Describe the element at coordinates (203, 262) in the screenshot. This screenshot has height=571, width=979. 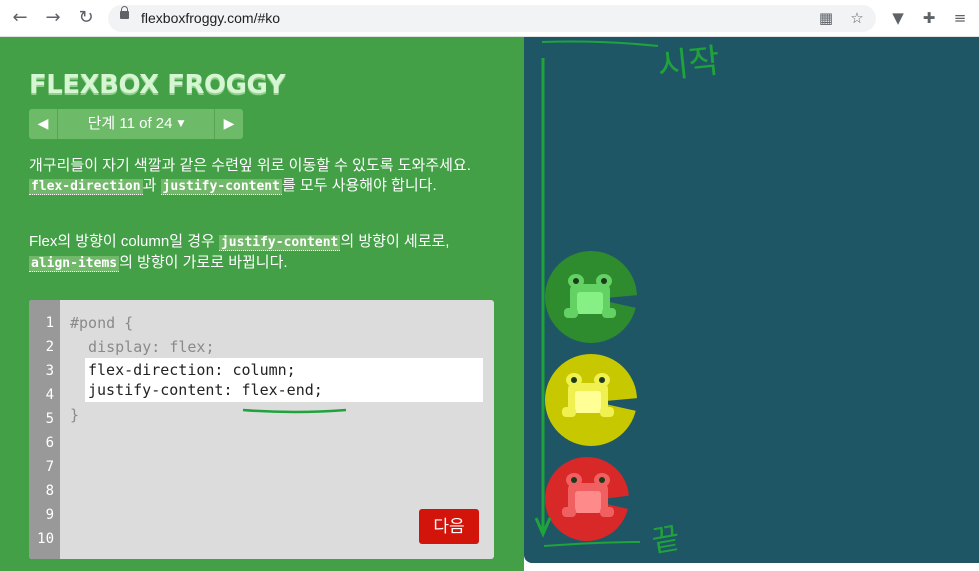
I see `instruction-text: 의 방향이 가로로 바뀝니다.` at that location.